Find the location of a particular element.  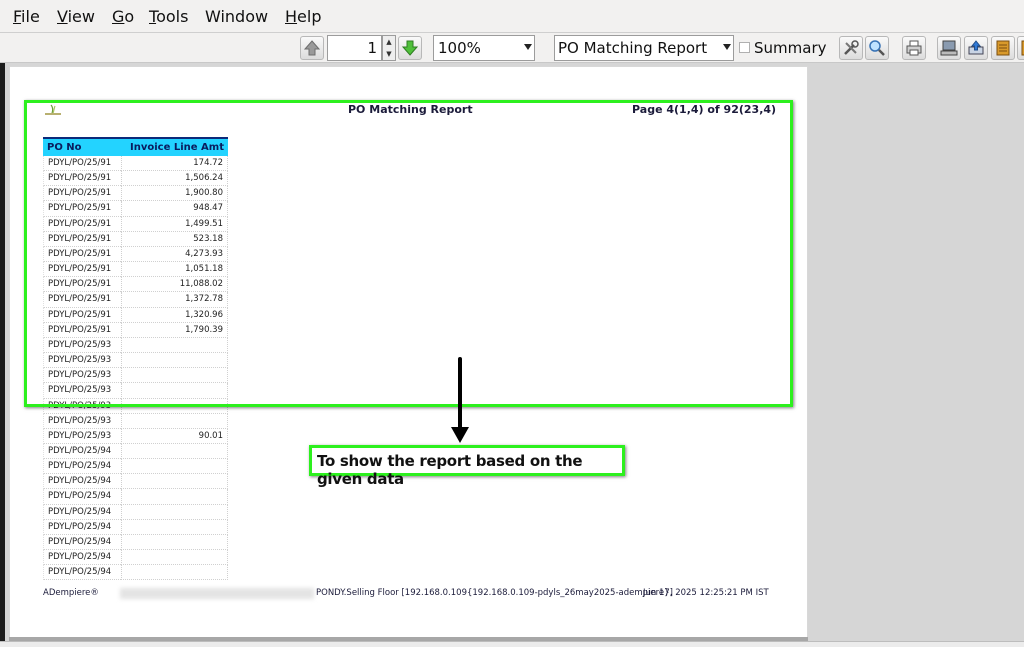

report-select-value: PO Matching Report is located at coordinates (633, 48).